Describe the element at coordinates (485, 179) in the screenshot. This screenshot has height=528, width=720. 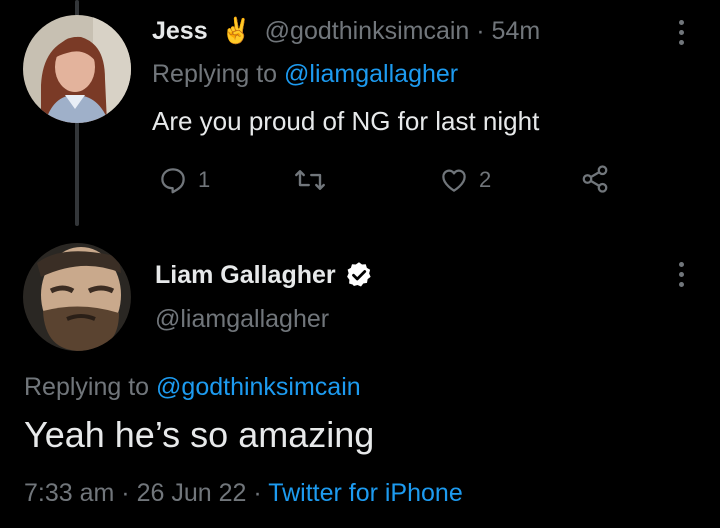
I see `like-count: 2` at that location.